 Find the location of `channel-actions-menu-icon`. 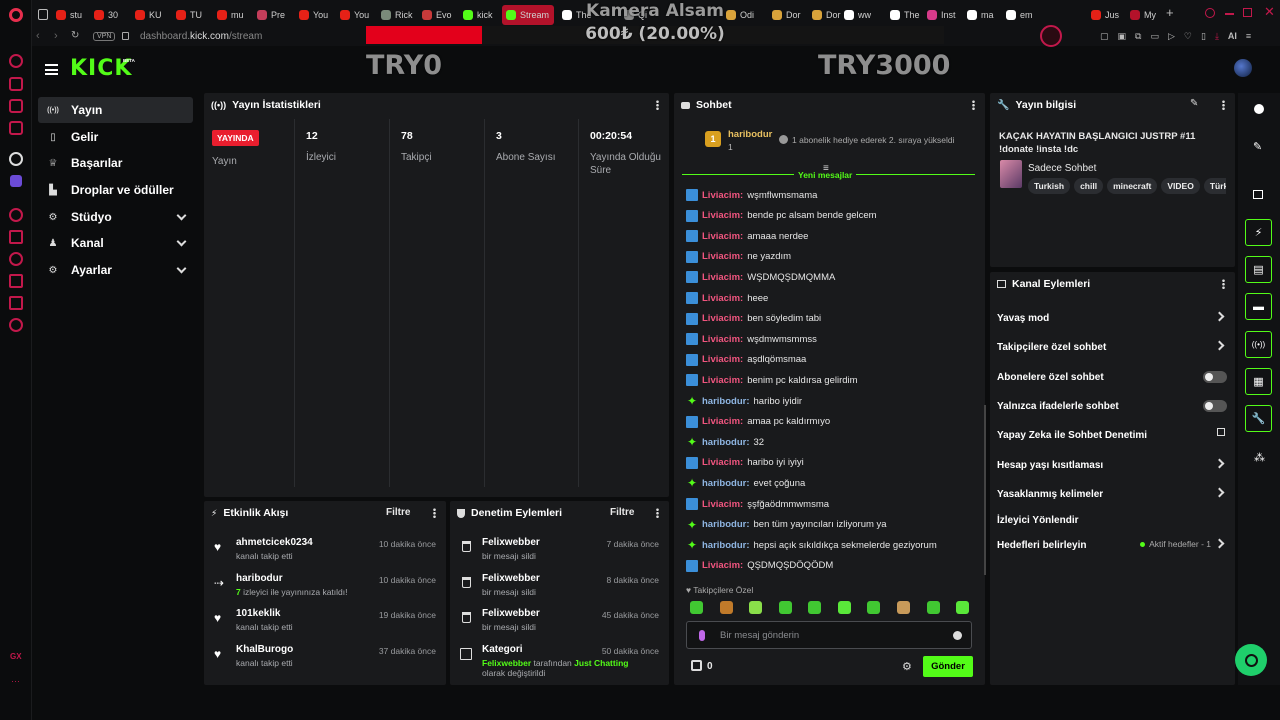

channel-actions-menu-icon is located at coordinates (1223, 284).